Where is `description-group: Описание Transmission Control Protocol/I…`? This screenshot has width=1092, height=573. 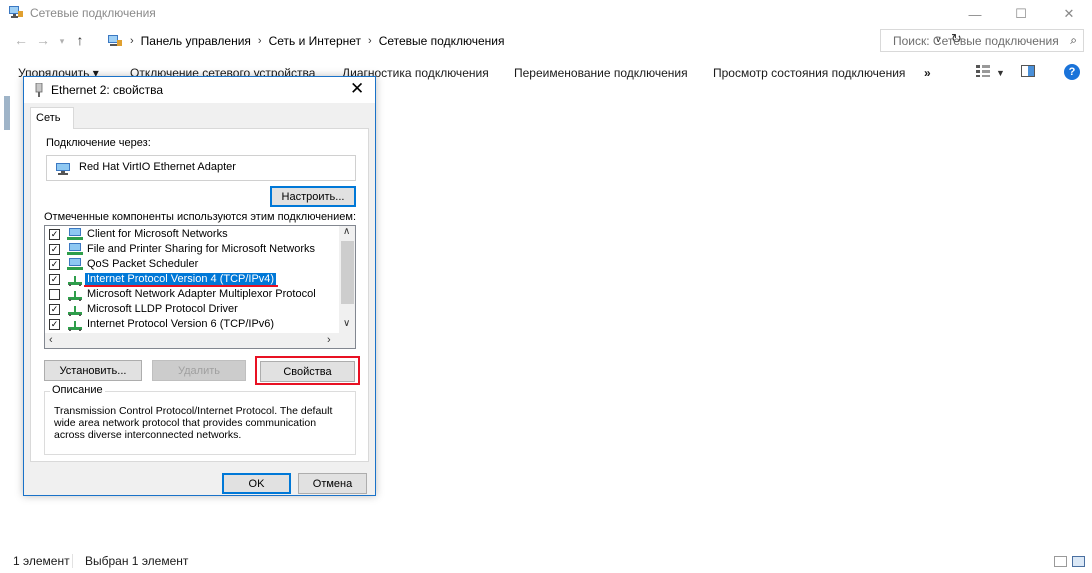
description-group: Описание Transmission Control Protocol/I… is located at coordinates (200, 419).